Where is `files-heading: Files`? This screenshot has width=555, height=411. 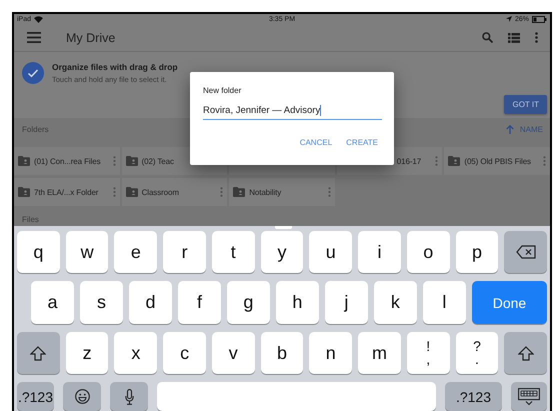
files-heading: Files is located at coordinates (30, 219).